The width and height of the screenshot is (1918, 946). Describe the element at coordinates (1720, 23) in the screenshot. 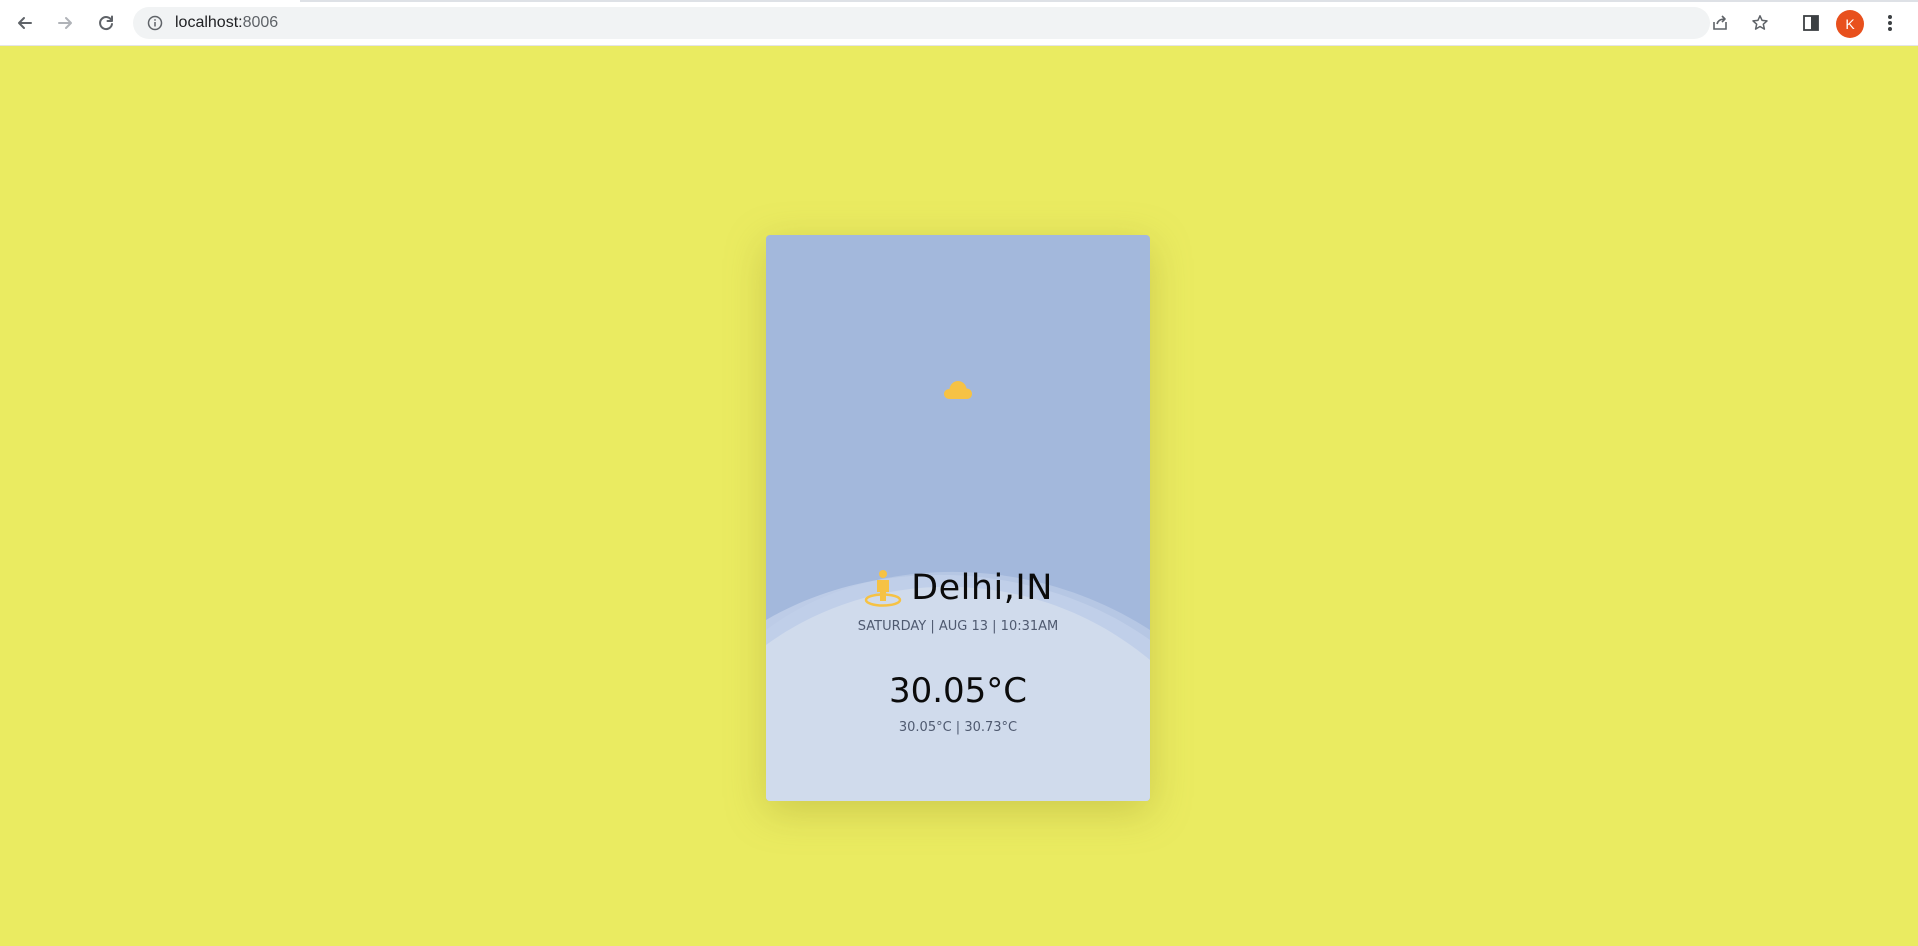

I see `share-icon` at that location.